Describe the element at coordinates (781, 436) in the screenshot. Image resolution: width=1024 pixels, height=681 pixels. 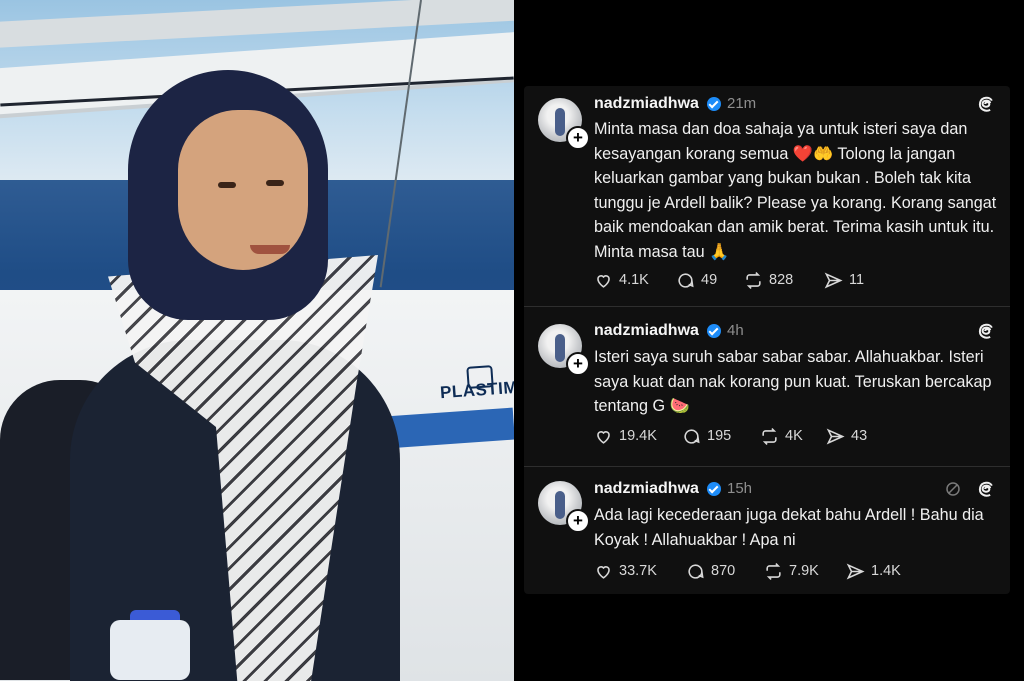
I see `repost-button: 4K` at that location.